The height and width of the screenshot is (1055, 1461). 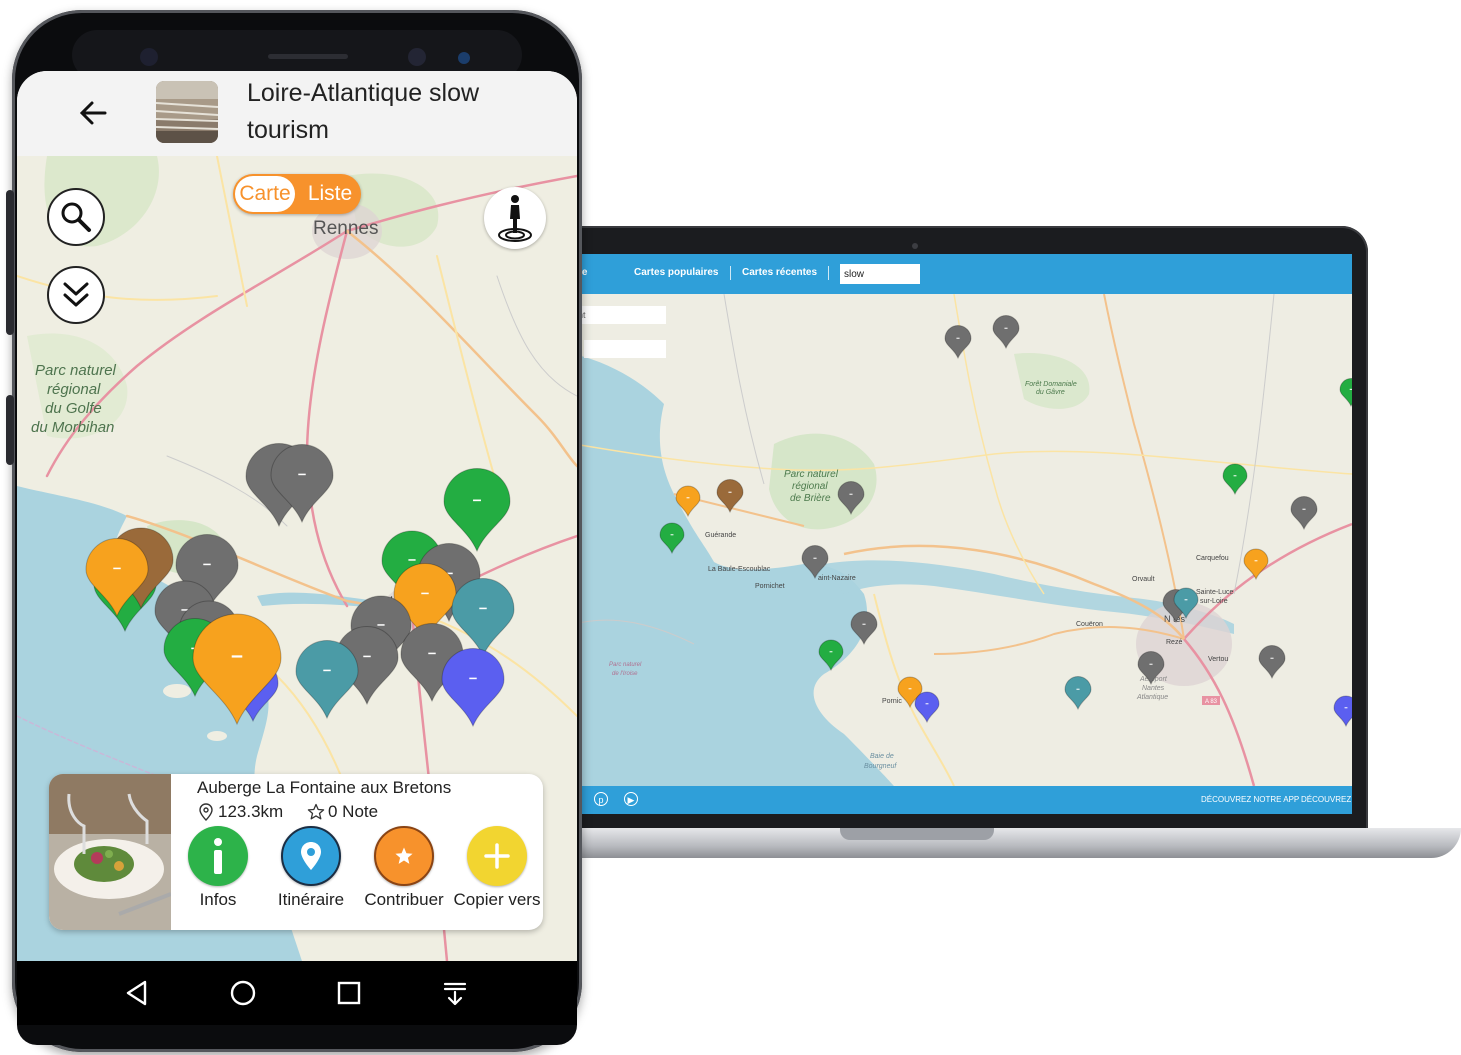 What do you see at coordinates (601, 799) in the screenshot?
I see `pinterest-icon: p` at bounding box center [601, 799].